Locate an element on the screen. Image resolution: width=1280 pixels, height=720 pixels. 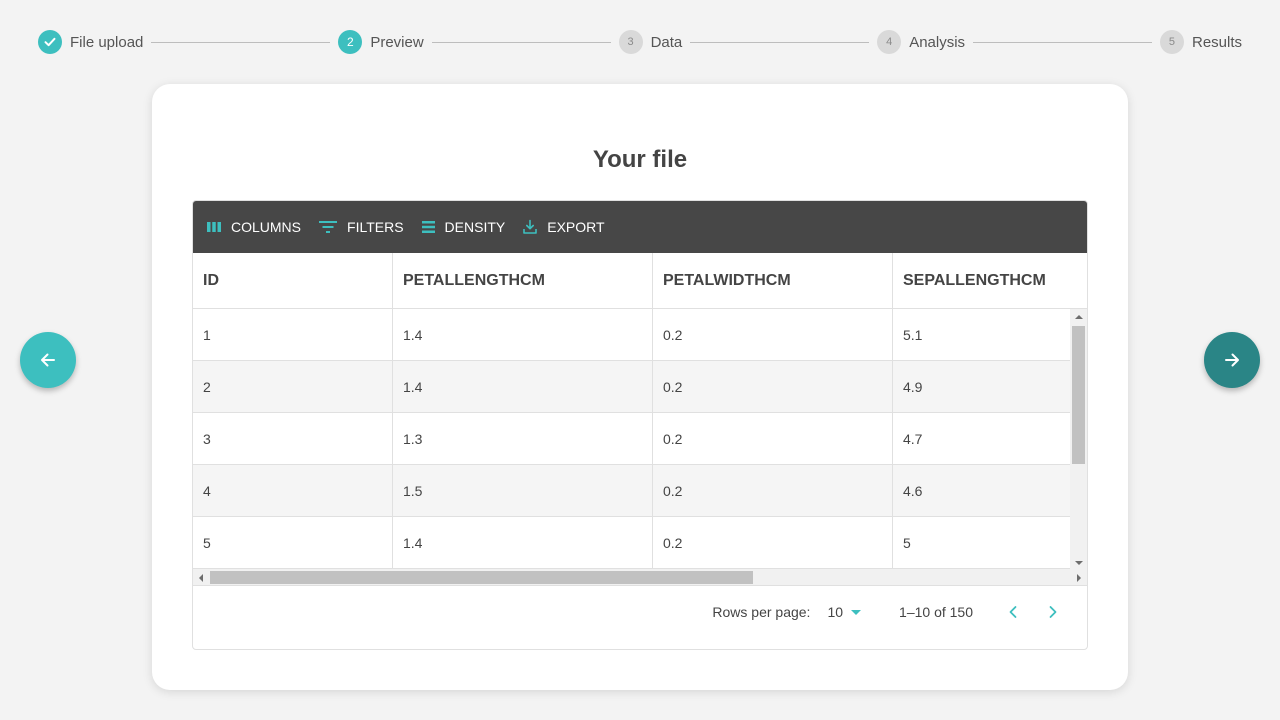
scroll-up-arrow-icon is located at coordinates (1079, 317).